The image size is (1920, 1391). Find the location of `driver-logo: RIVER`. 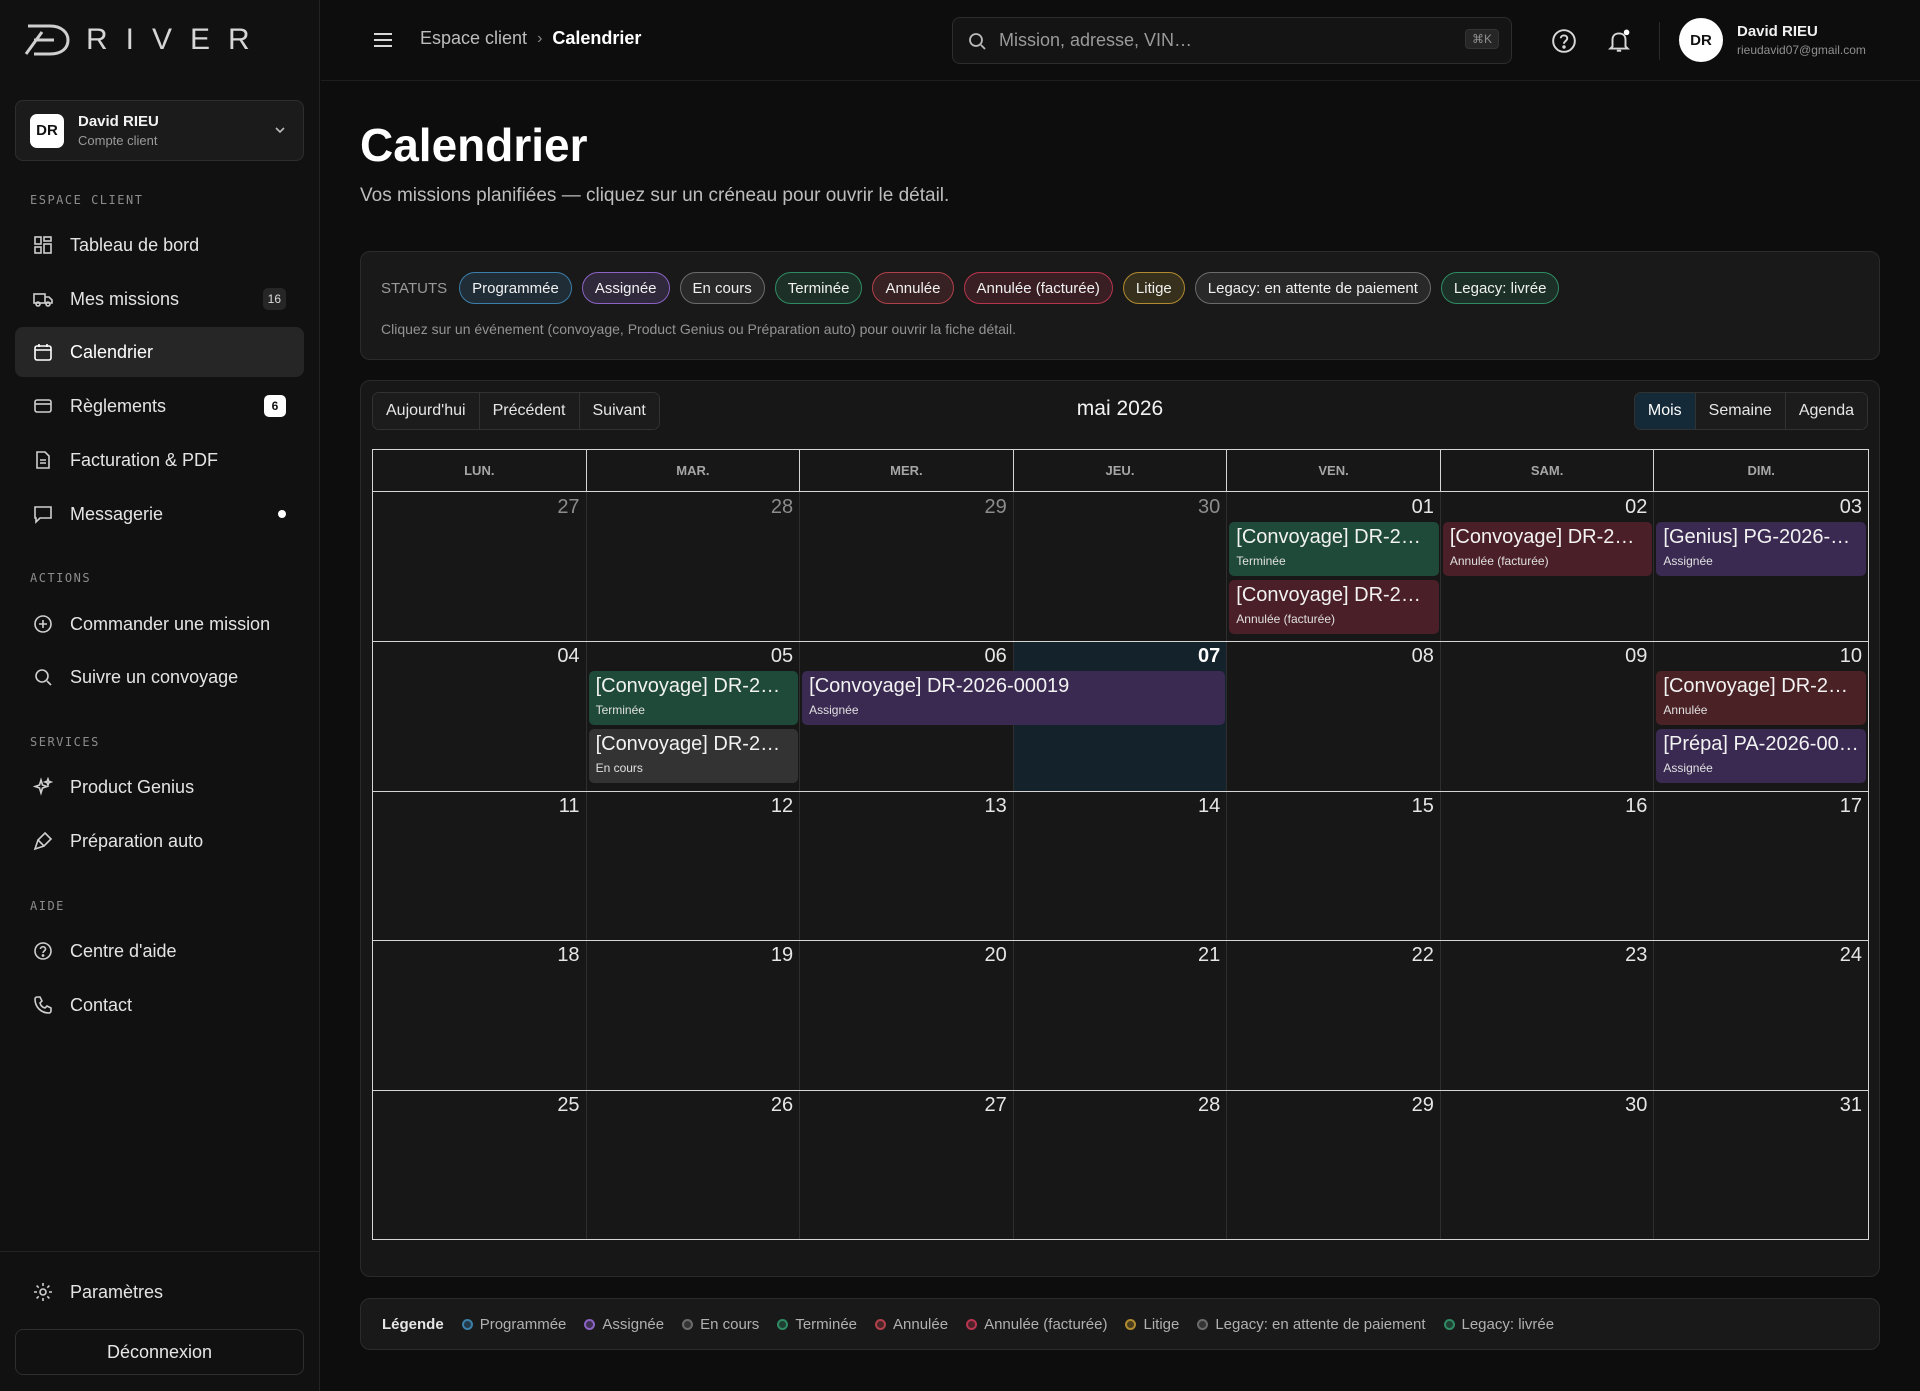

driver-logo: RIVER is located at coordinates (146, 40).